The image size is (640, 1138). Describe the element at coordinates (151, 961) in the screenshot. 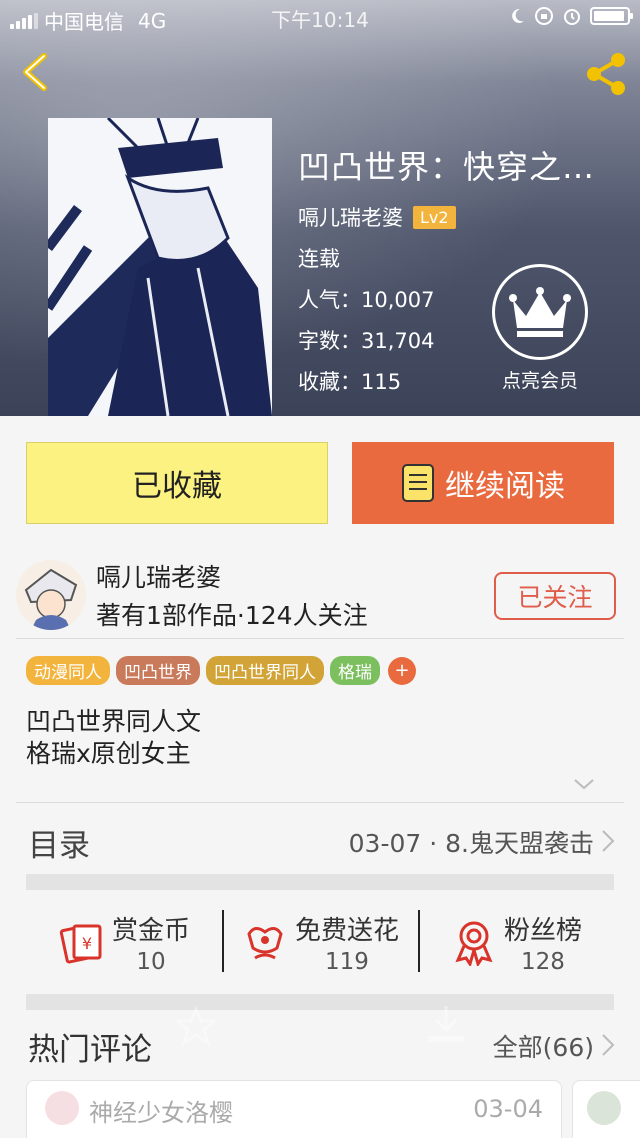

I see `stat-value: 10` at that location.